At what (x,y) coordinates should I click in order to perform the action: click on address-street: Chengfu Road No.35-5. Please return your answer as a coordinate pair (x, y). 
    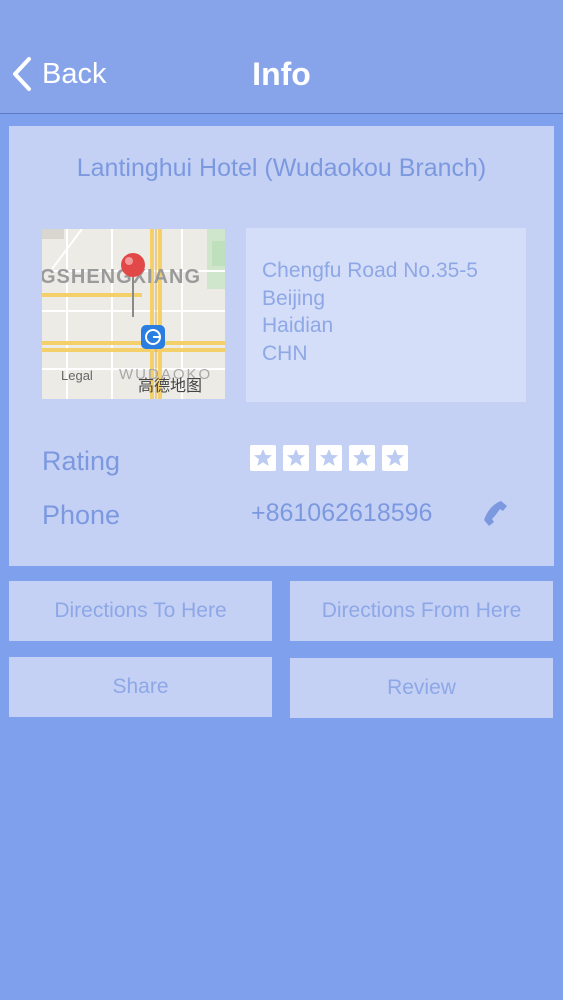
    Looking at the image, I should click on (370, 270).